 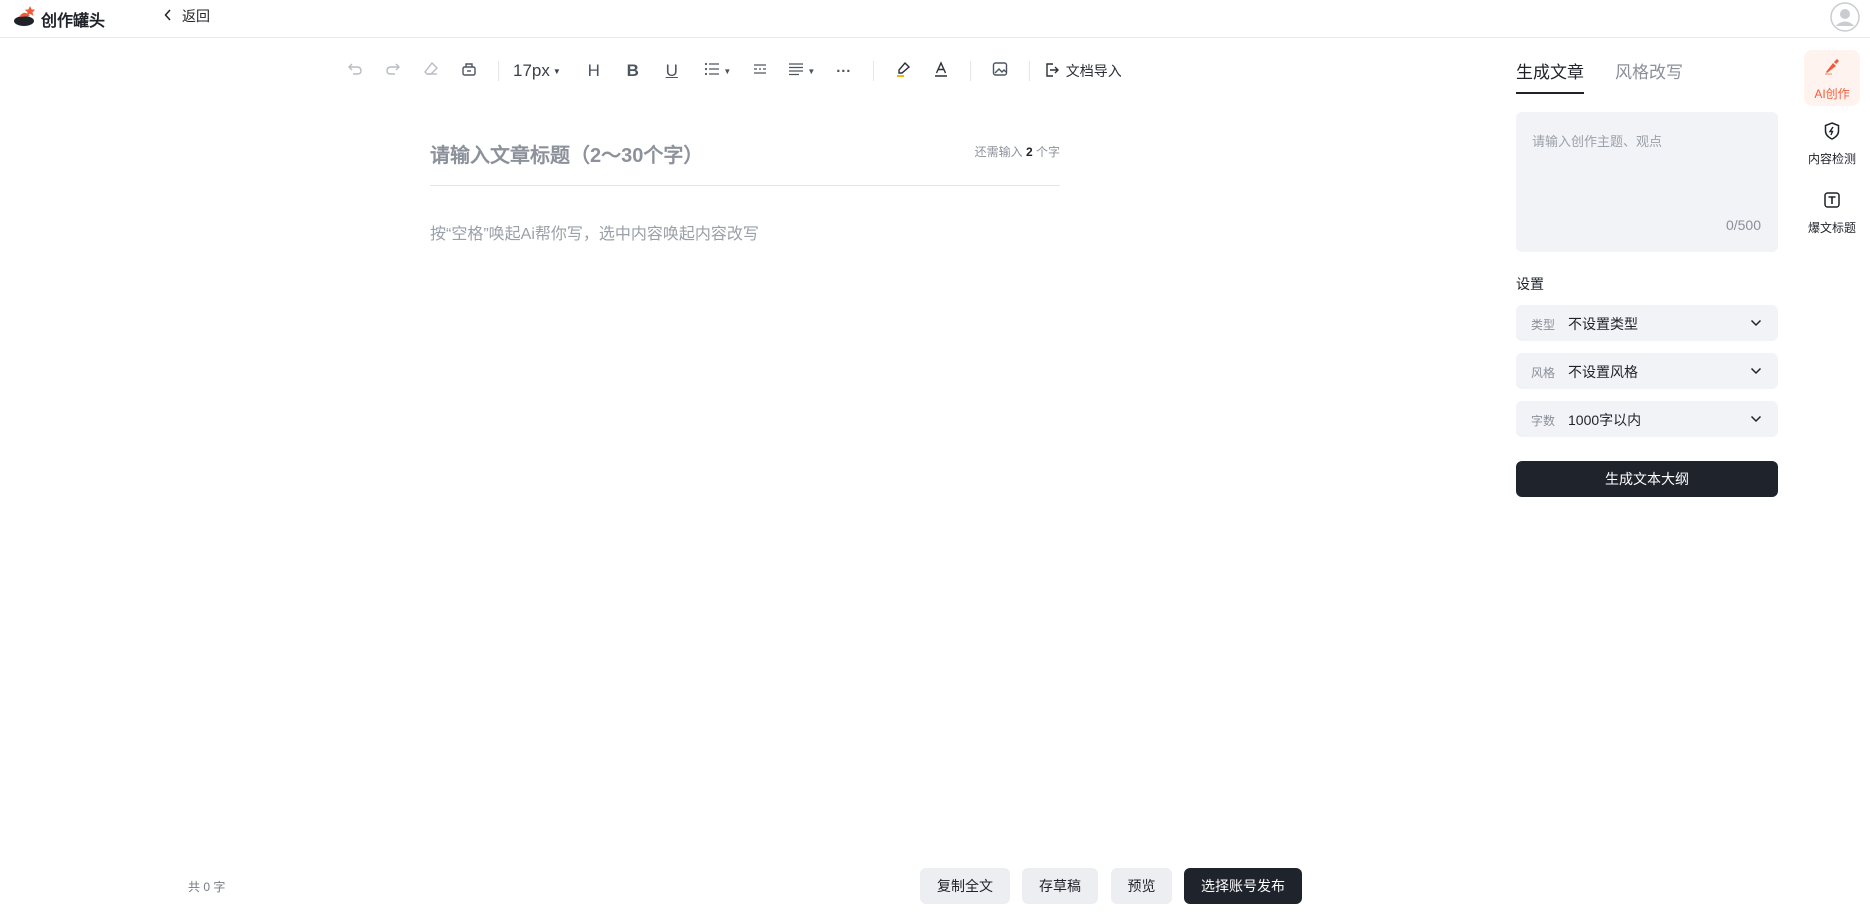 I want to click on title-hint-suffix: 个字, so click(x=1047, y=152).